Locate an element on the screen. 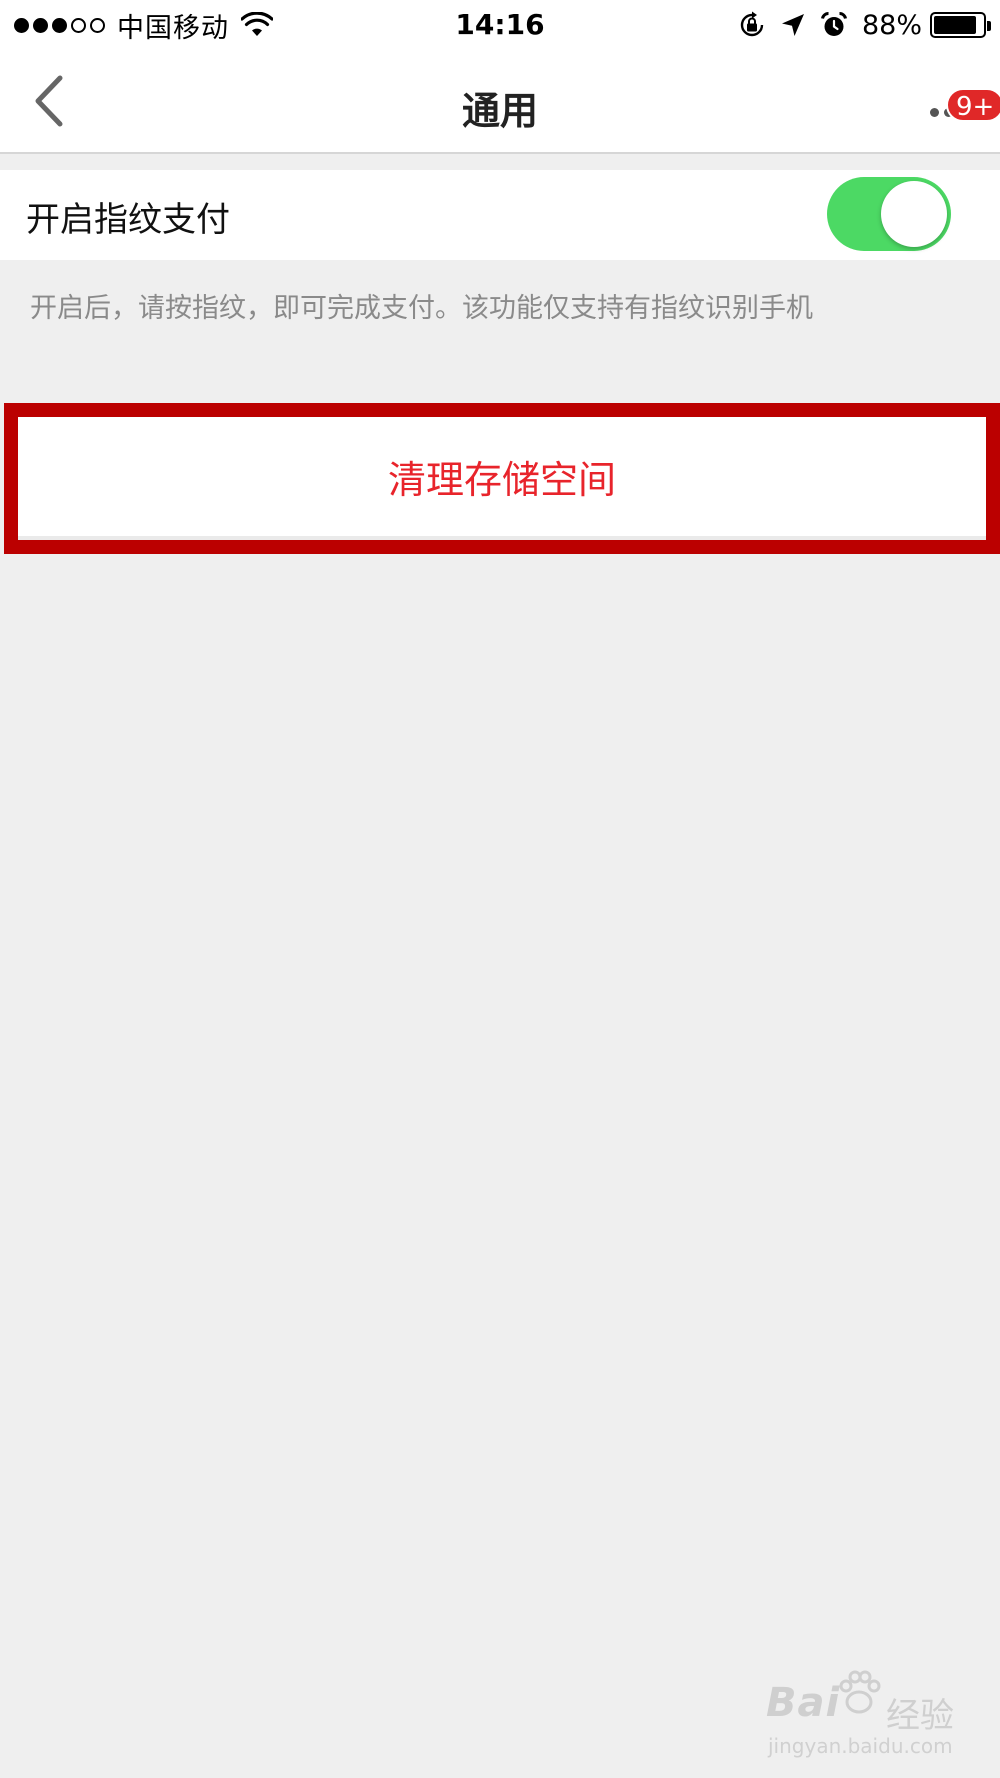 The height and width of the screenshot is (1778, 1000). status-bar-right: 88% is located at coordinates (864, 25).